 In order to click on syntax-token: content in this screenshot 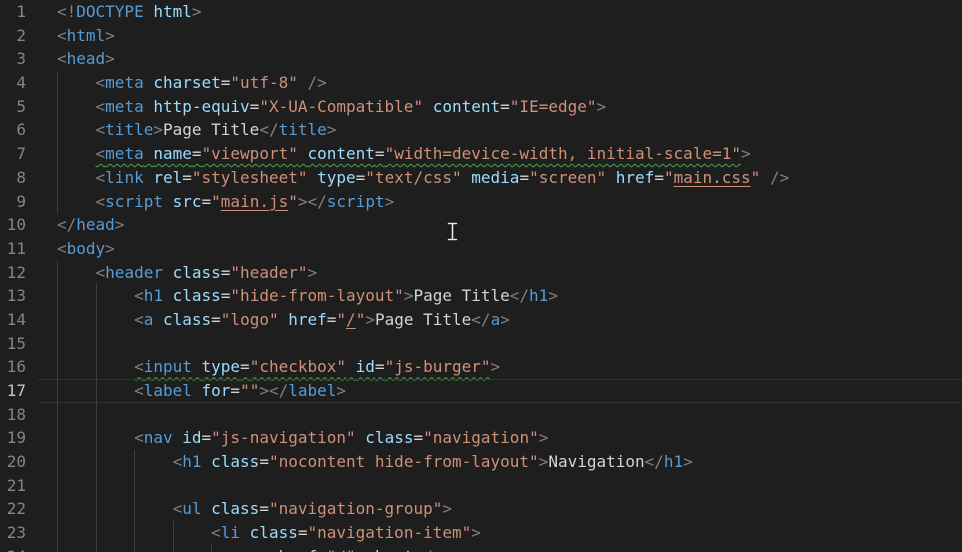, I will do `click(341, 154)`.